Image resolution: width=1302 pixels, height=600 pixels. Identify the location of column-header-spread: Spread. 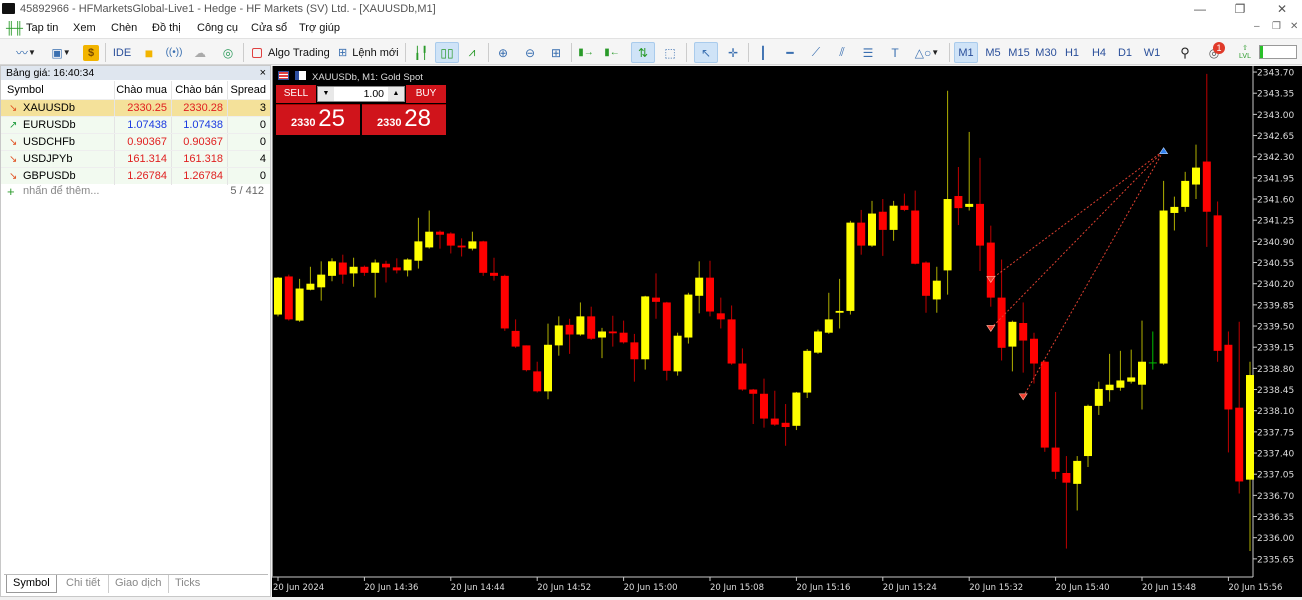
(249, 90).